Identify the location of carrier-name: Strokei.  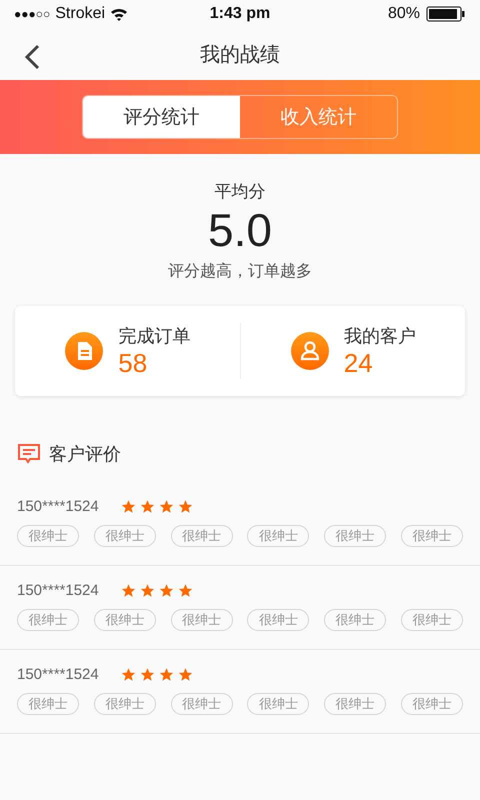
(80, 14).